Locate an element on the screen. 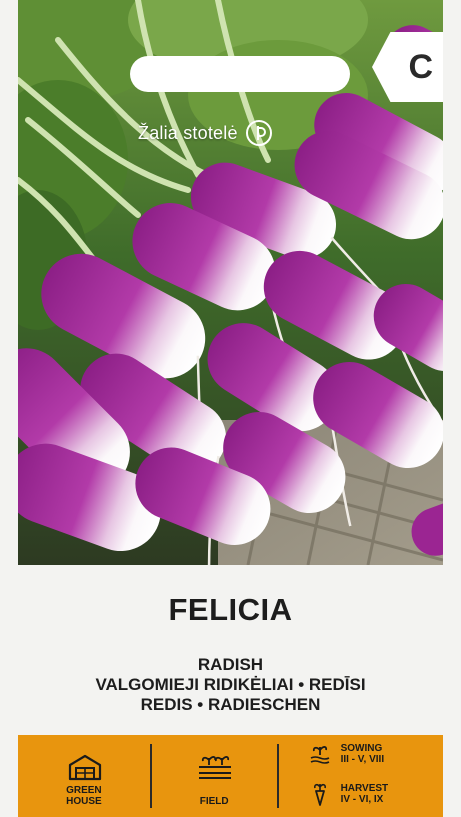 This screenshot has height=817, width=461. label-pill is located at coordinates (240, 74).